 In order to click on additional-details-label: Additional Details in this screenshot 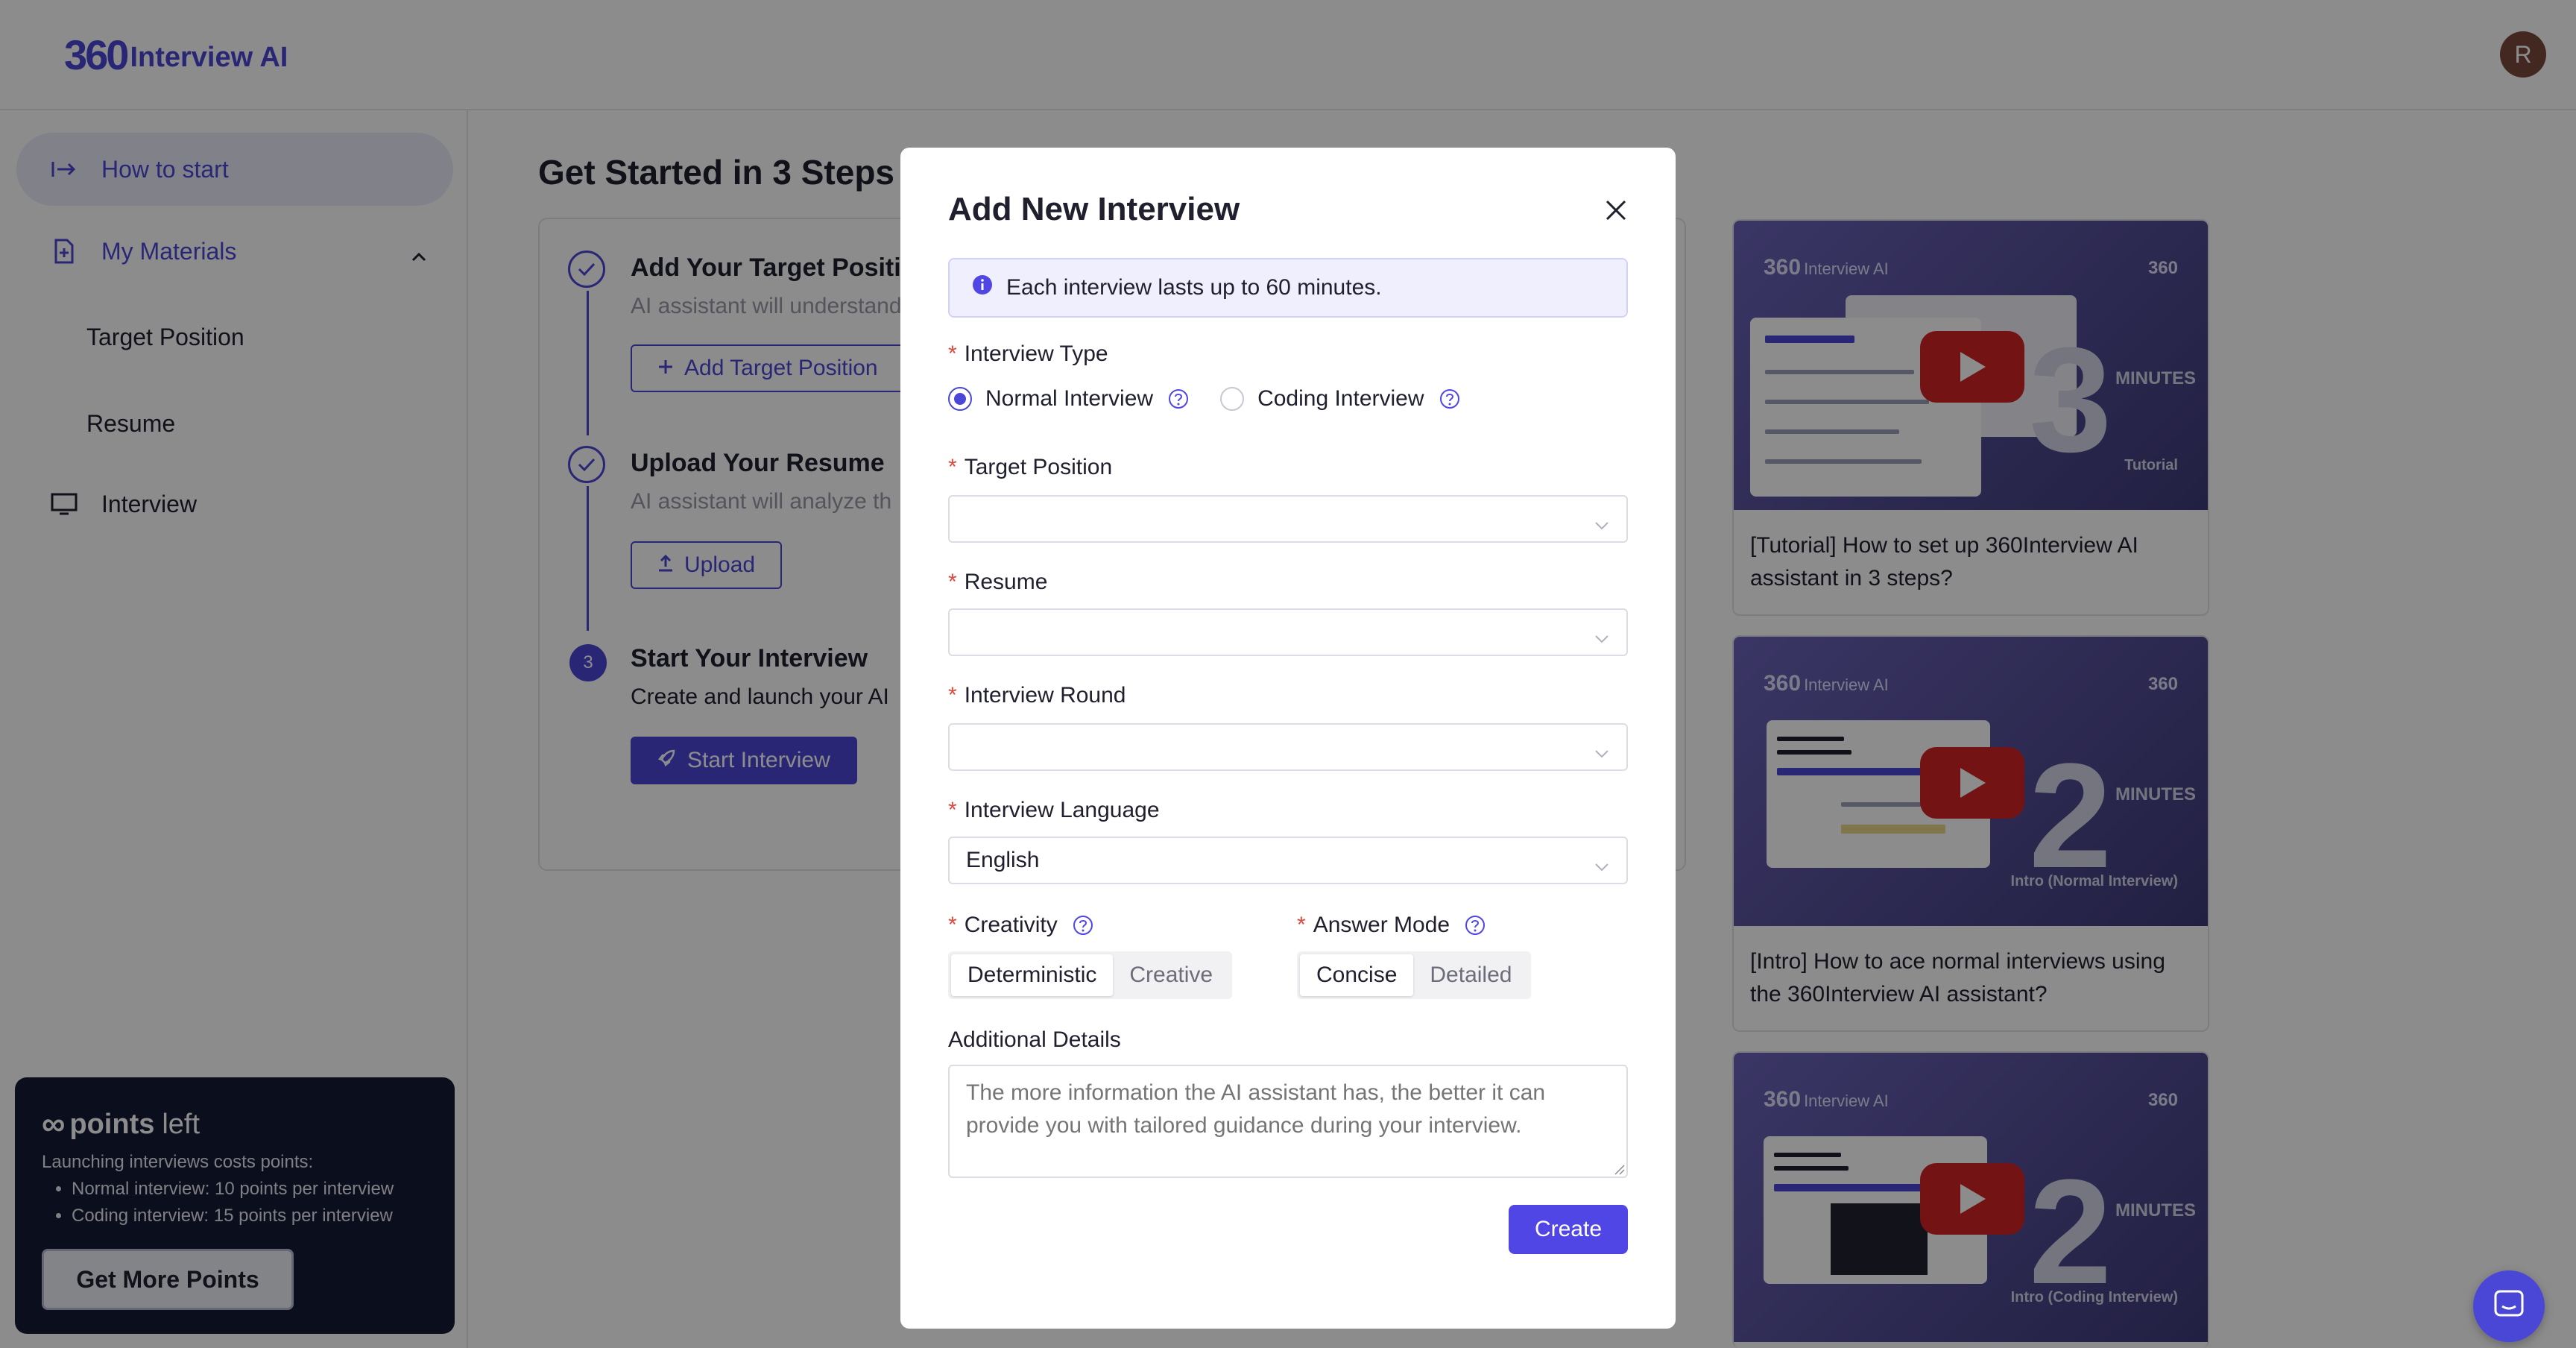, I will do `click(1035, 1039)`.